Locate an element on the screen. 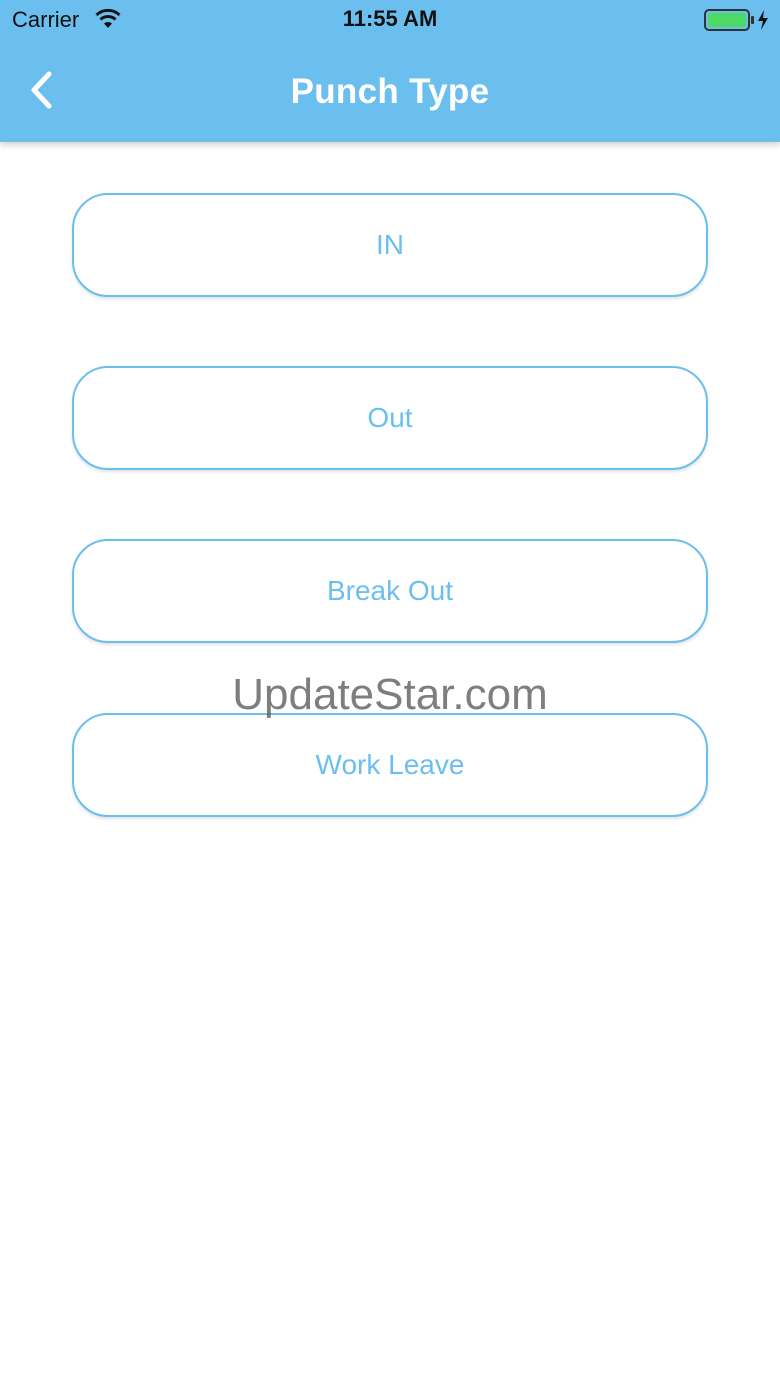  app-header: Carrier 11:55 AM Punch Type is located at coordinates (390, 71).